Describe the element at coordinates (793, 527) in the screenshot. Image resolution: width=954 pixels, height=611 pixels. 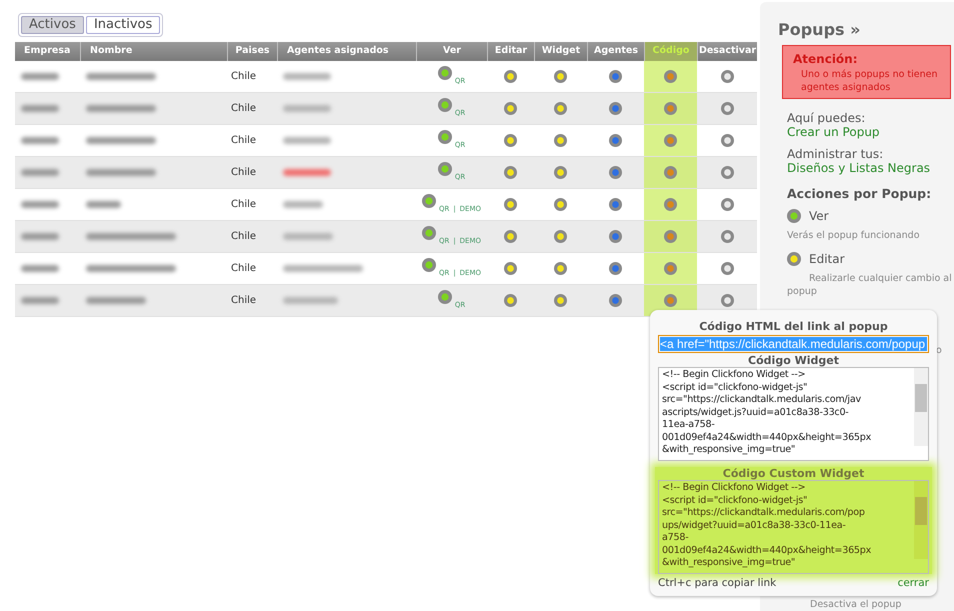
I see `code-field: <!-- Begin Clickfono Widget --> <script id="clickfono-widget-js" src="https://clickandtalk.medularis.com/pop ups/widget?uuid=a01c8a38-33c0-11ea- a758- 001d09ef4a24&width=440px&height=365px &with_responsive_img=true"` at that location.